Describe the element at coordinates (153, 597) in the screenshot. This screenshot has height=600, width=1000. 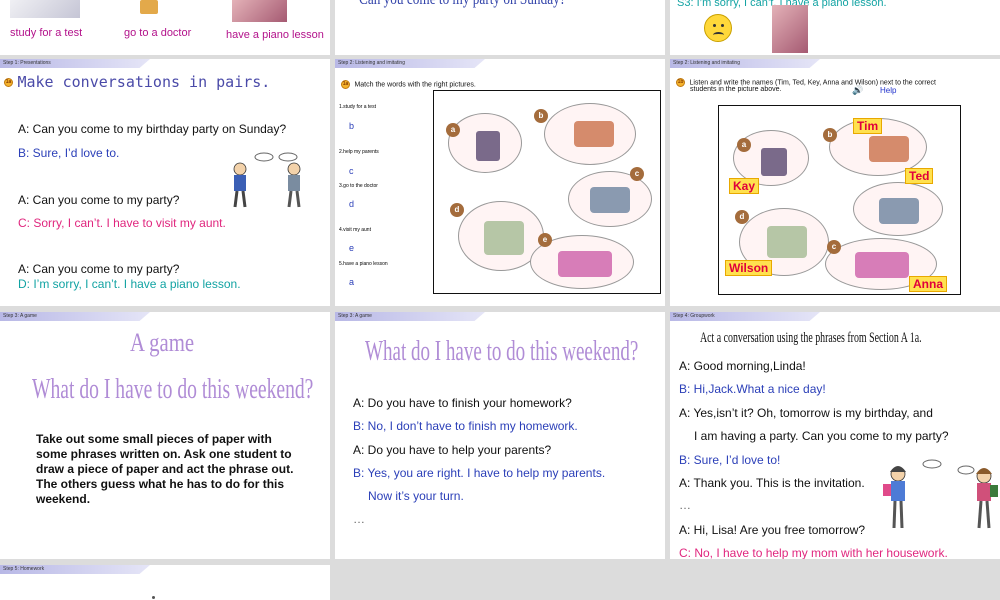
I see `decorative-dot` at that location.